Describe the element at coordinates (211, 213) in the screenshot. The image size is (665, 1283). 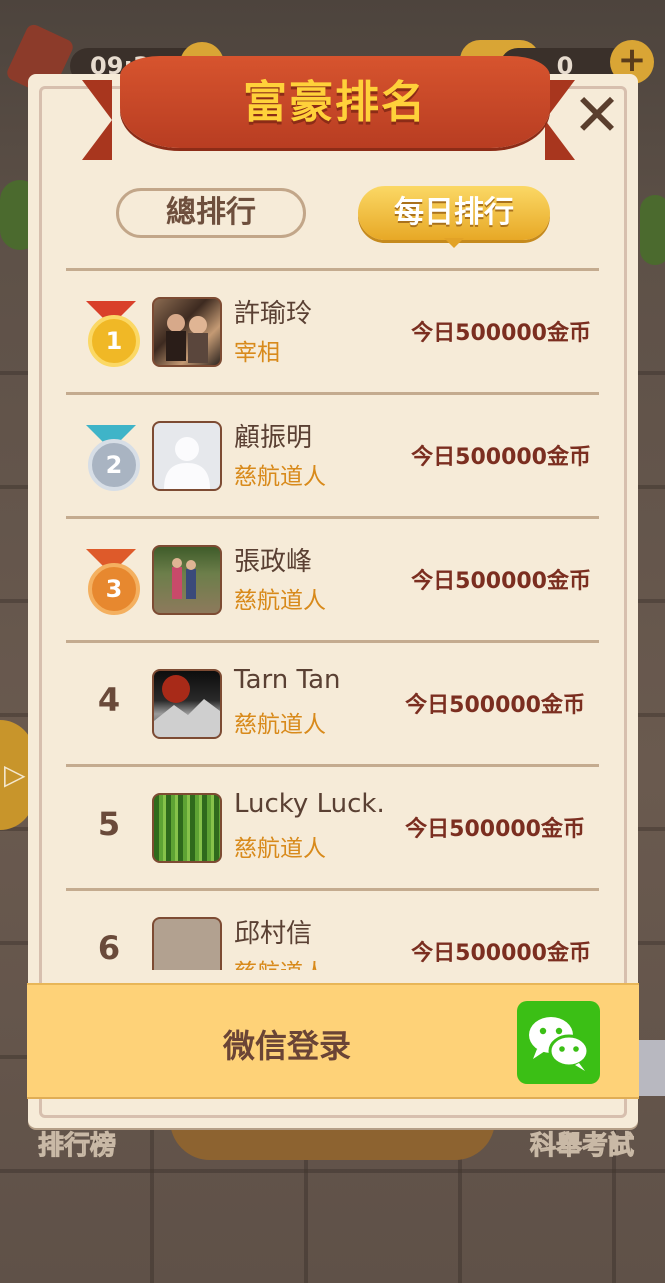
I see `tab-total-ranking: 總排行` at that location.